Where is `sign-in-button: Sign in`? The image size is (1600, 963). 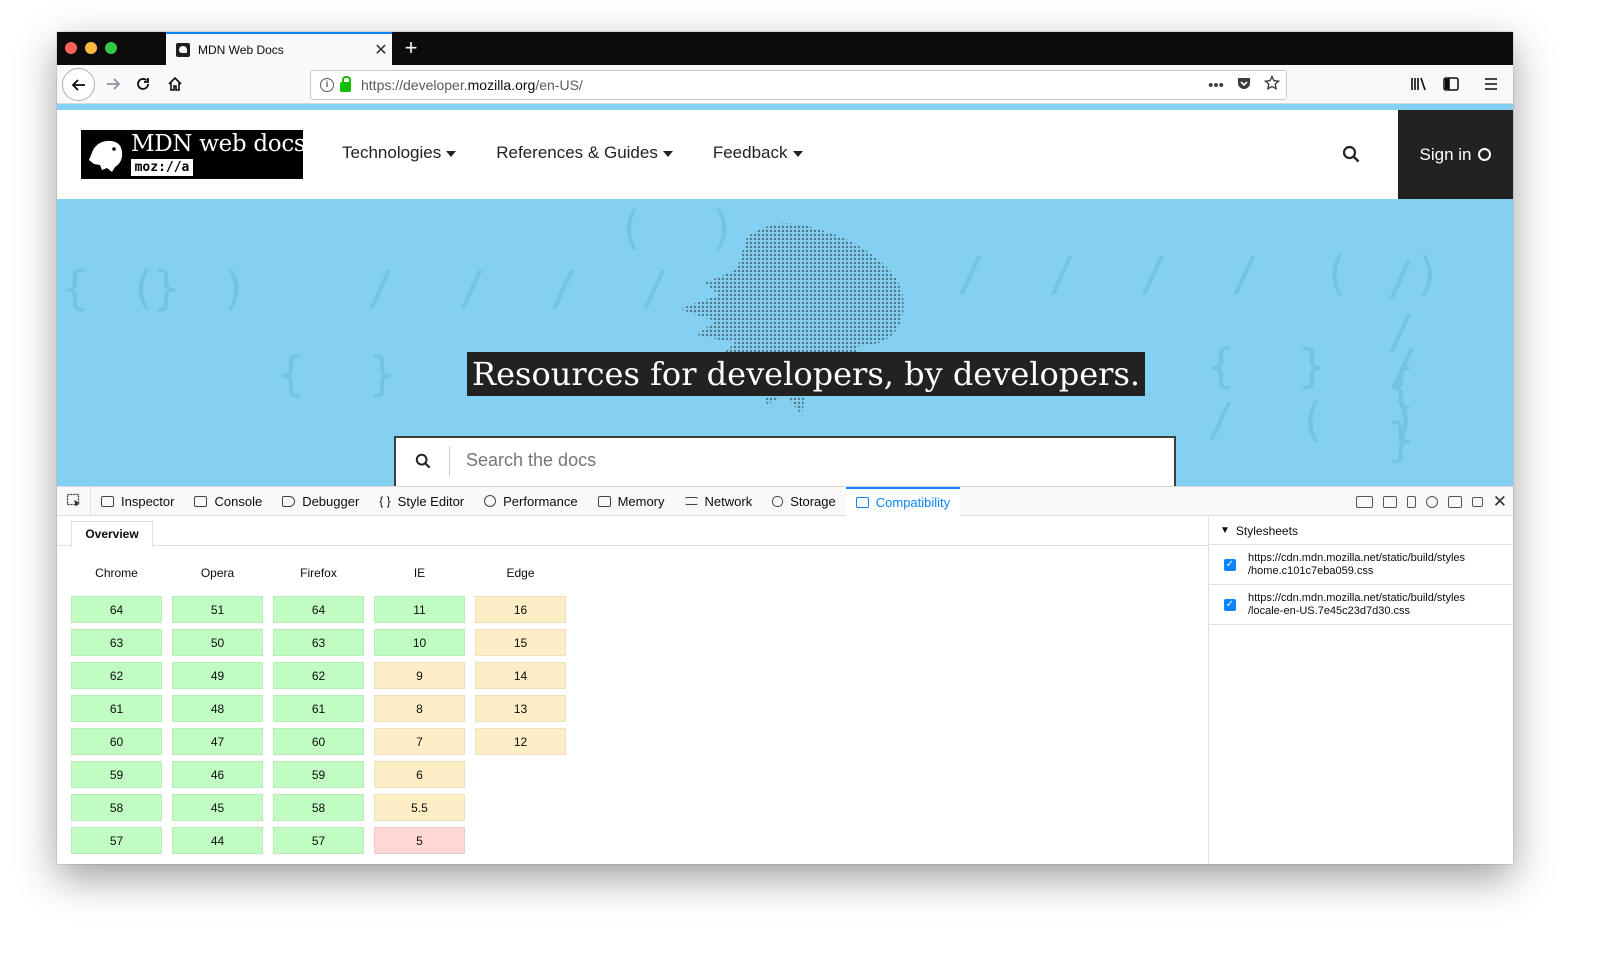
sign-in-button: Sign in is located at coordinates (1455, 154).